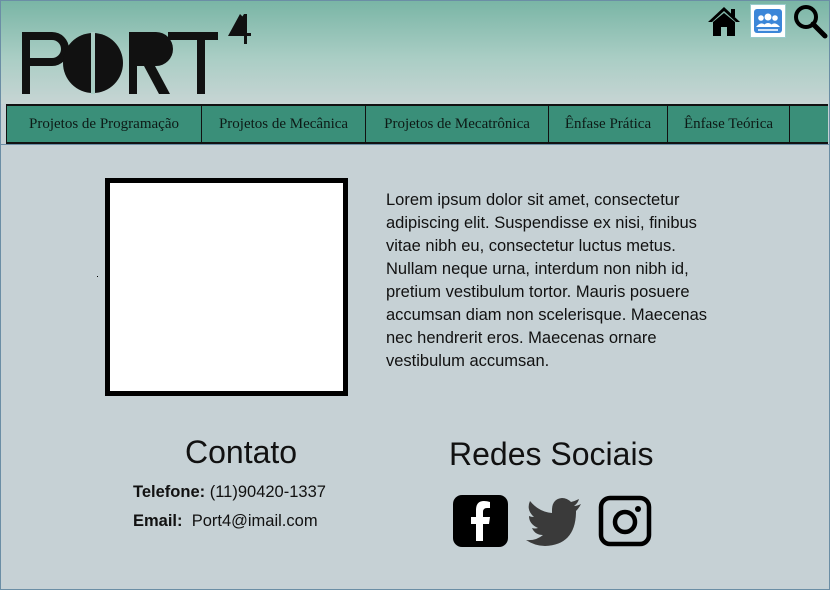 The height and width of the screenshot is (590, 830). I want to click on nav-item-enfase-pratica: Ênfase Prática, so click(608, 124).